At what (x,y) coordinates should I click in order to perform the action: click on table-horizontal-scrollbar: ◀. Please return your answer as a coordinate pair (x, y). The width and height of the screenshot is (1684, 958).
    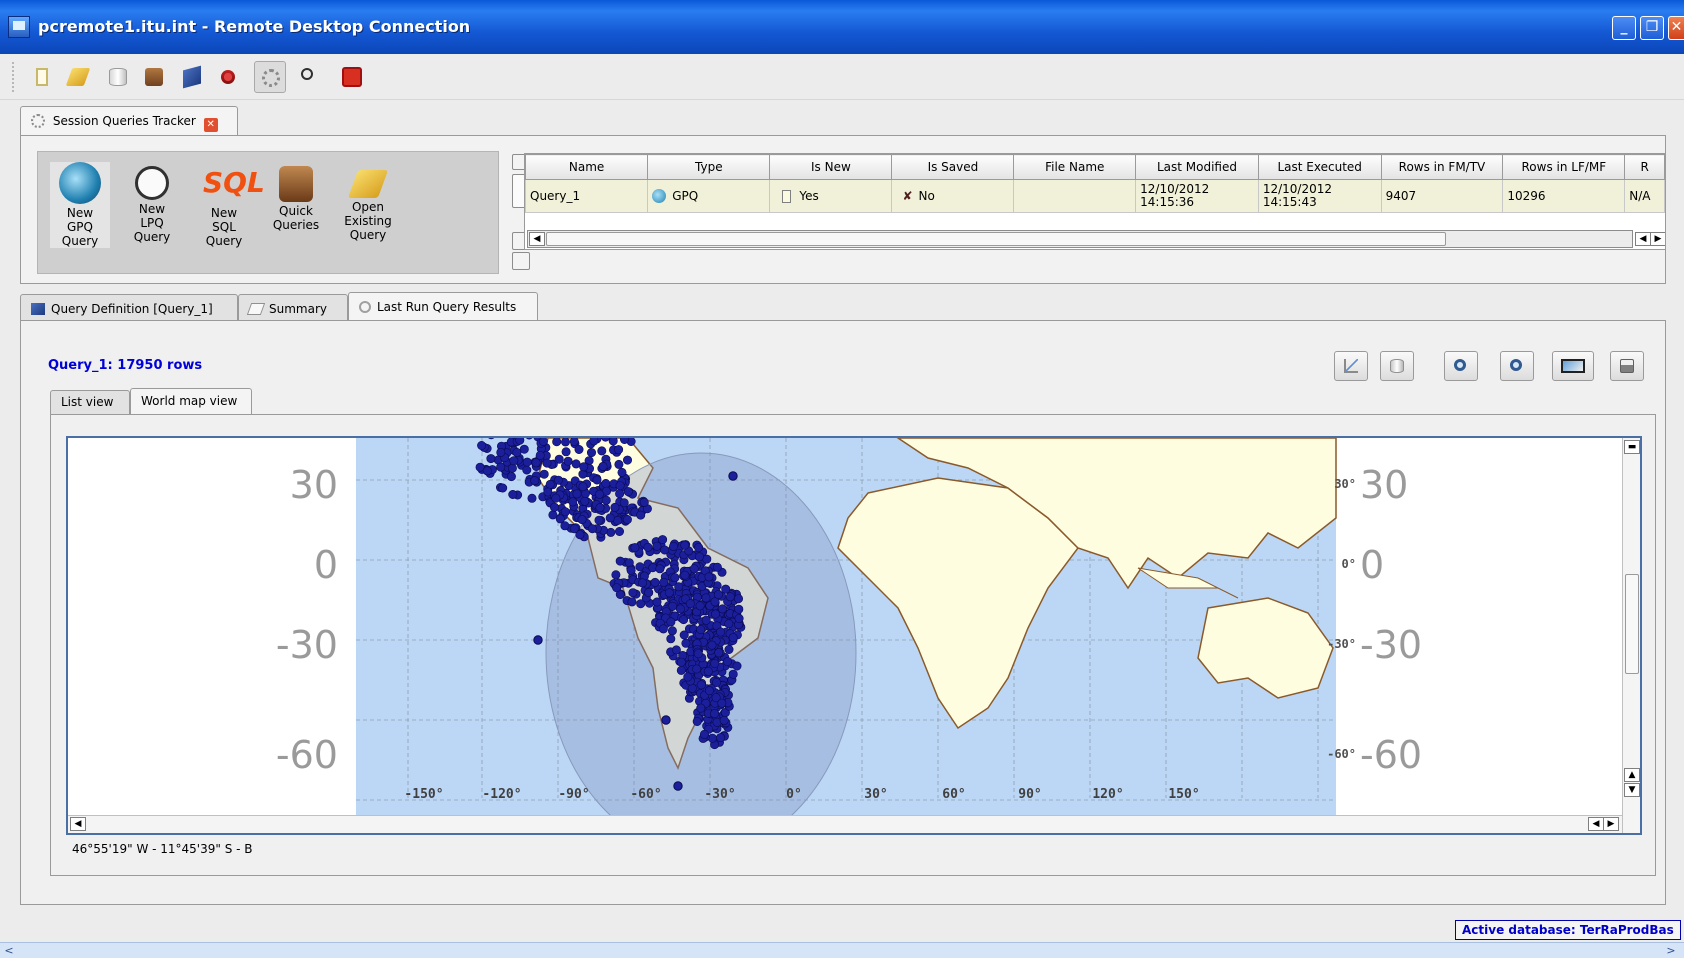
    Looking at the image, I should click on (1080, 239).